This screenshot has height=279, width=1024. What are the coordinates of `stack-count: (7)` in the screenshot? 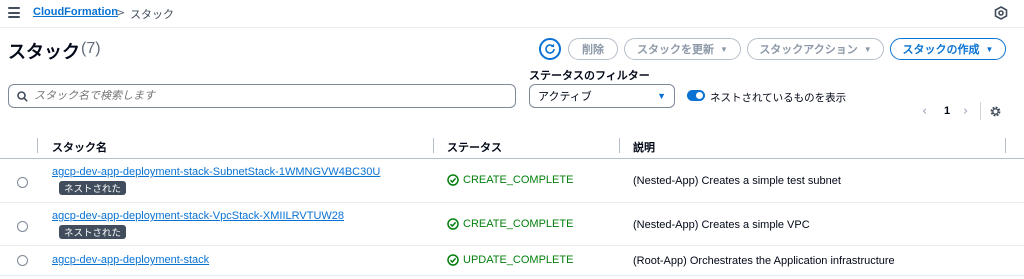 It's located at (91, 48).